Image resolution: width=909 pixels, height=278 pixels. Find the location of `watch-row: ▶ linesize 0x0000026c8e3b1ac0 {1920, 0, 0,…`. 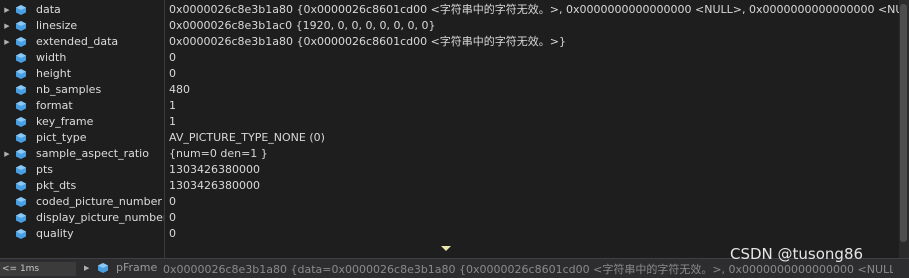

watch-row: ▶ linesize 0x0000026c8e3b1ac0 {1920, 0, 0,… is located at coordinates (450, 26).